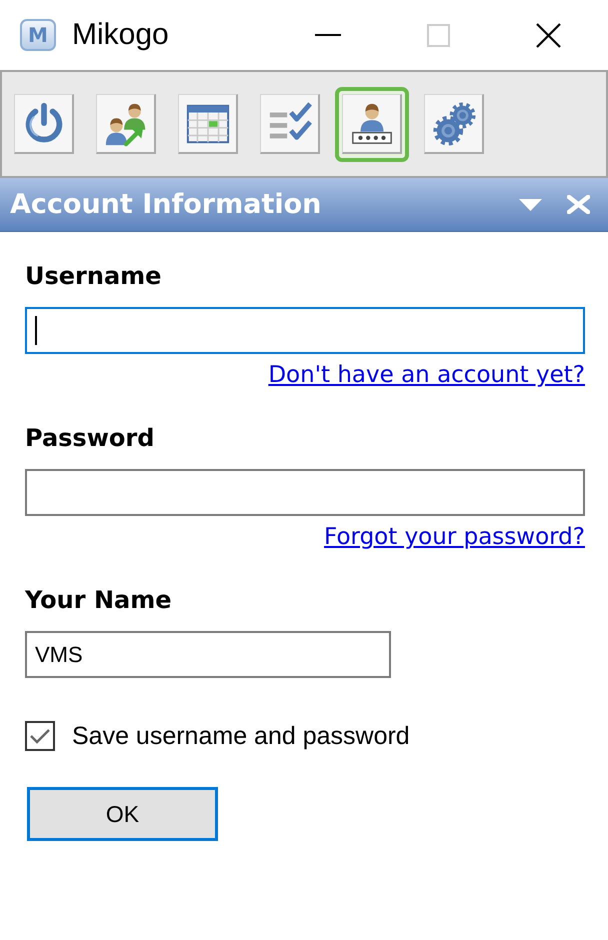 The image size is (608, 940). Describe the element at coordinates (328, 35) in the screenshot. I see `minimize-icon` at that location.